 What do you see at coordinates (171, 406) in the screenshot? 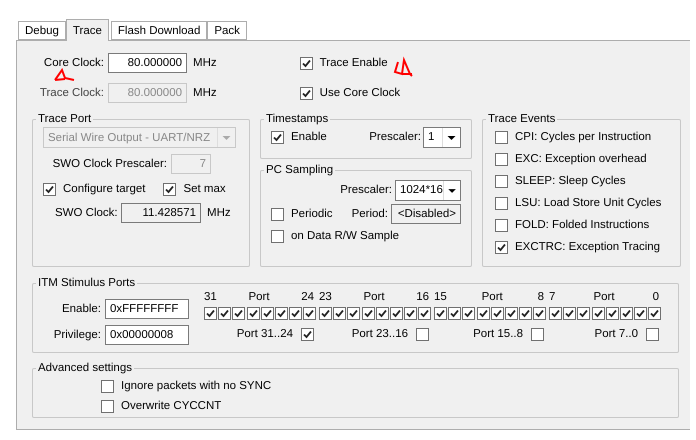
I see `checkbox-label: Overwrite CYCCNT` at bounding box center [171, 406].